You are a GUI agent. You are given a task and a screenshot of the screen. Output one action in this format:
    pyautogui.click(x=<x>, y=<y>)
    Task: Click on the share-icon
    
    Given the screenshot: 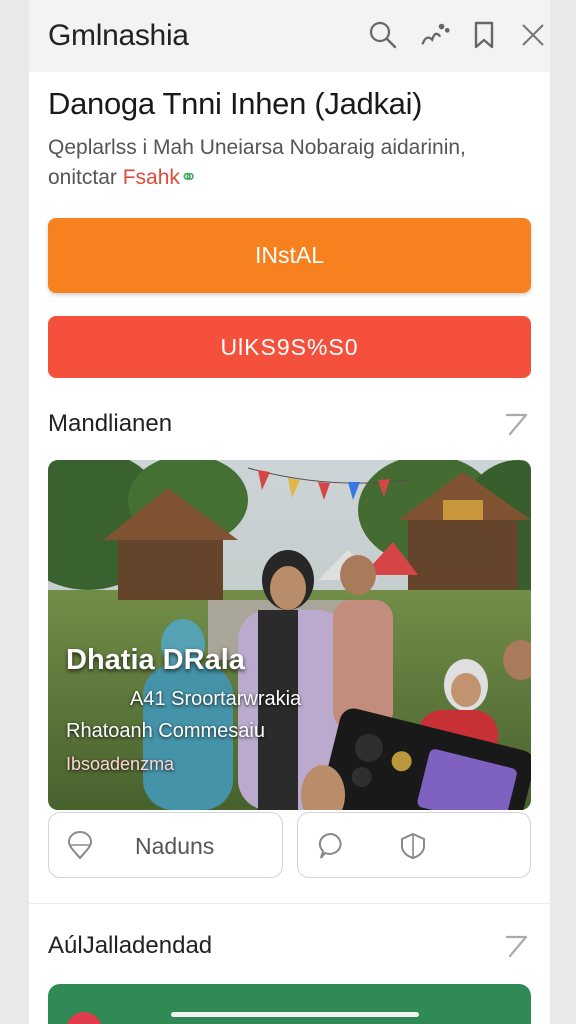 What is the action you would take?
    pyautogui.click(x=435, y=35)
    